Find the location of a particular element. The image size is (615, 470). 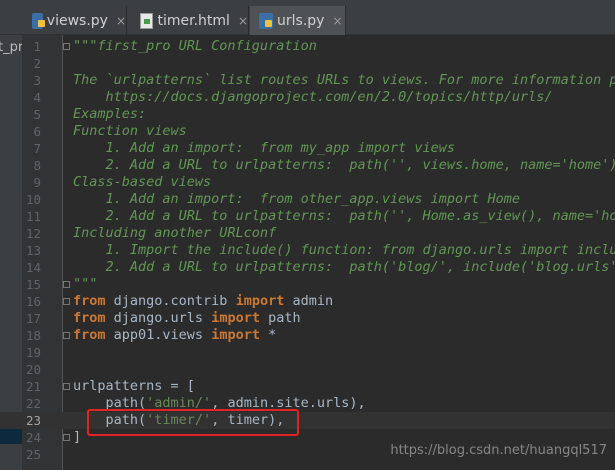

line-number: 4 is located at coordinates (37, 97).